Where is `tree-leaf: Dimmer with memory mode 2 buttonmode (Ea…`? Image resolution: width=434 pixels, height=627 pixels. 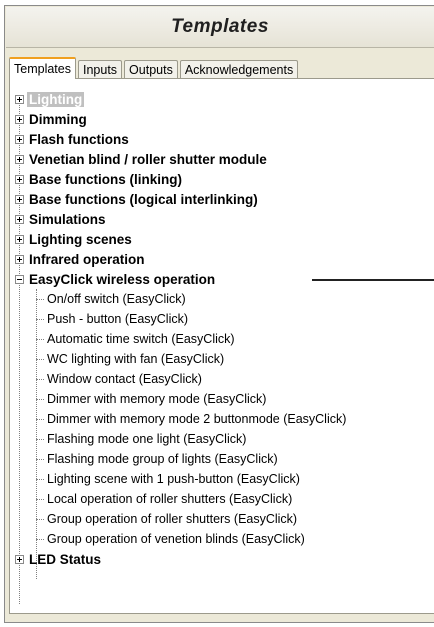 tree-leaf: Dimmer with memory mode 2 buttonmode (Ea… is located at coordinates (191, 419).